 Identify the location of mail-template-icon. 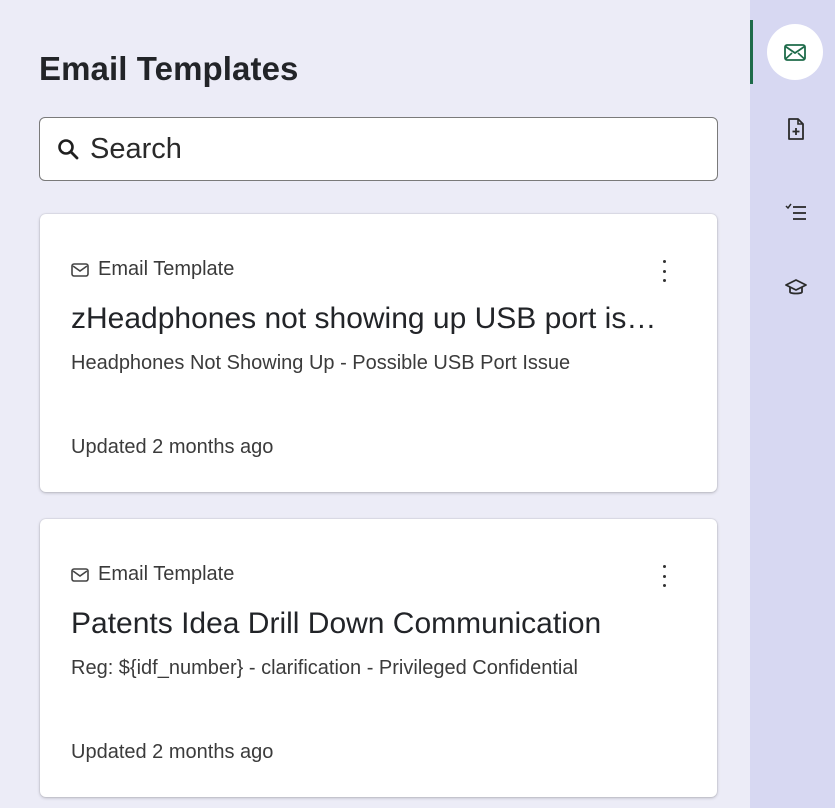
(795, 52).